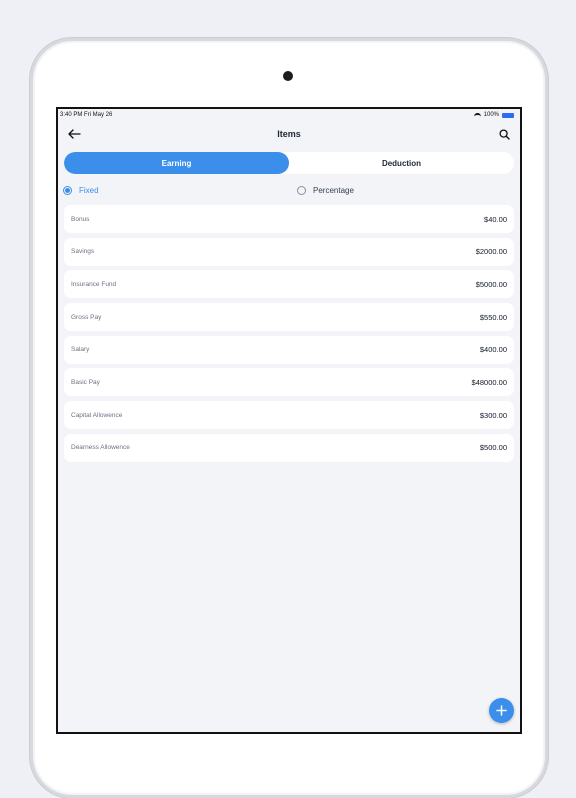  What do you see at coordinates (289, 115) in the screenshot?
I see `status-bar: 3:40 PM Fri May 26 100%` at bounding box center [289, 115].